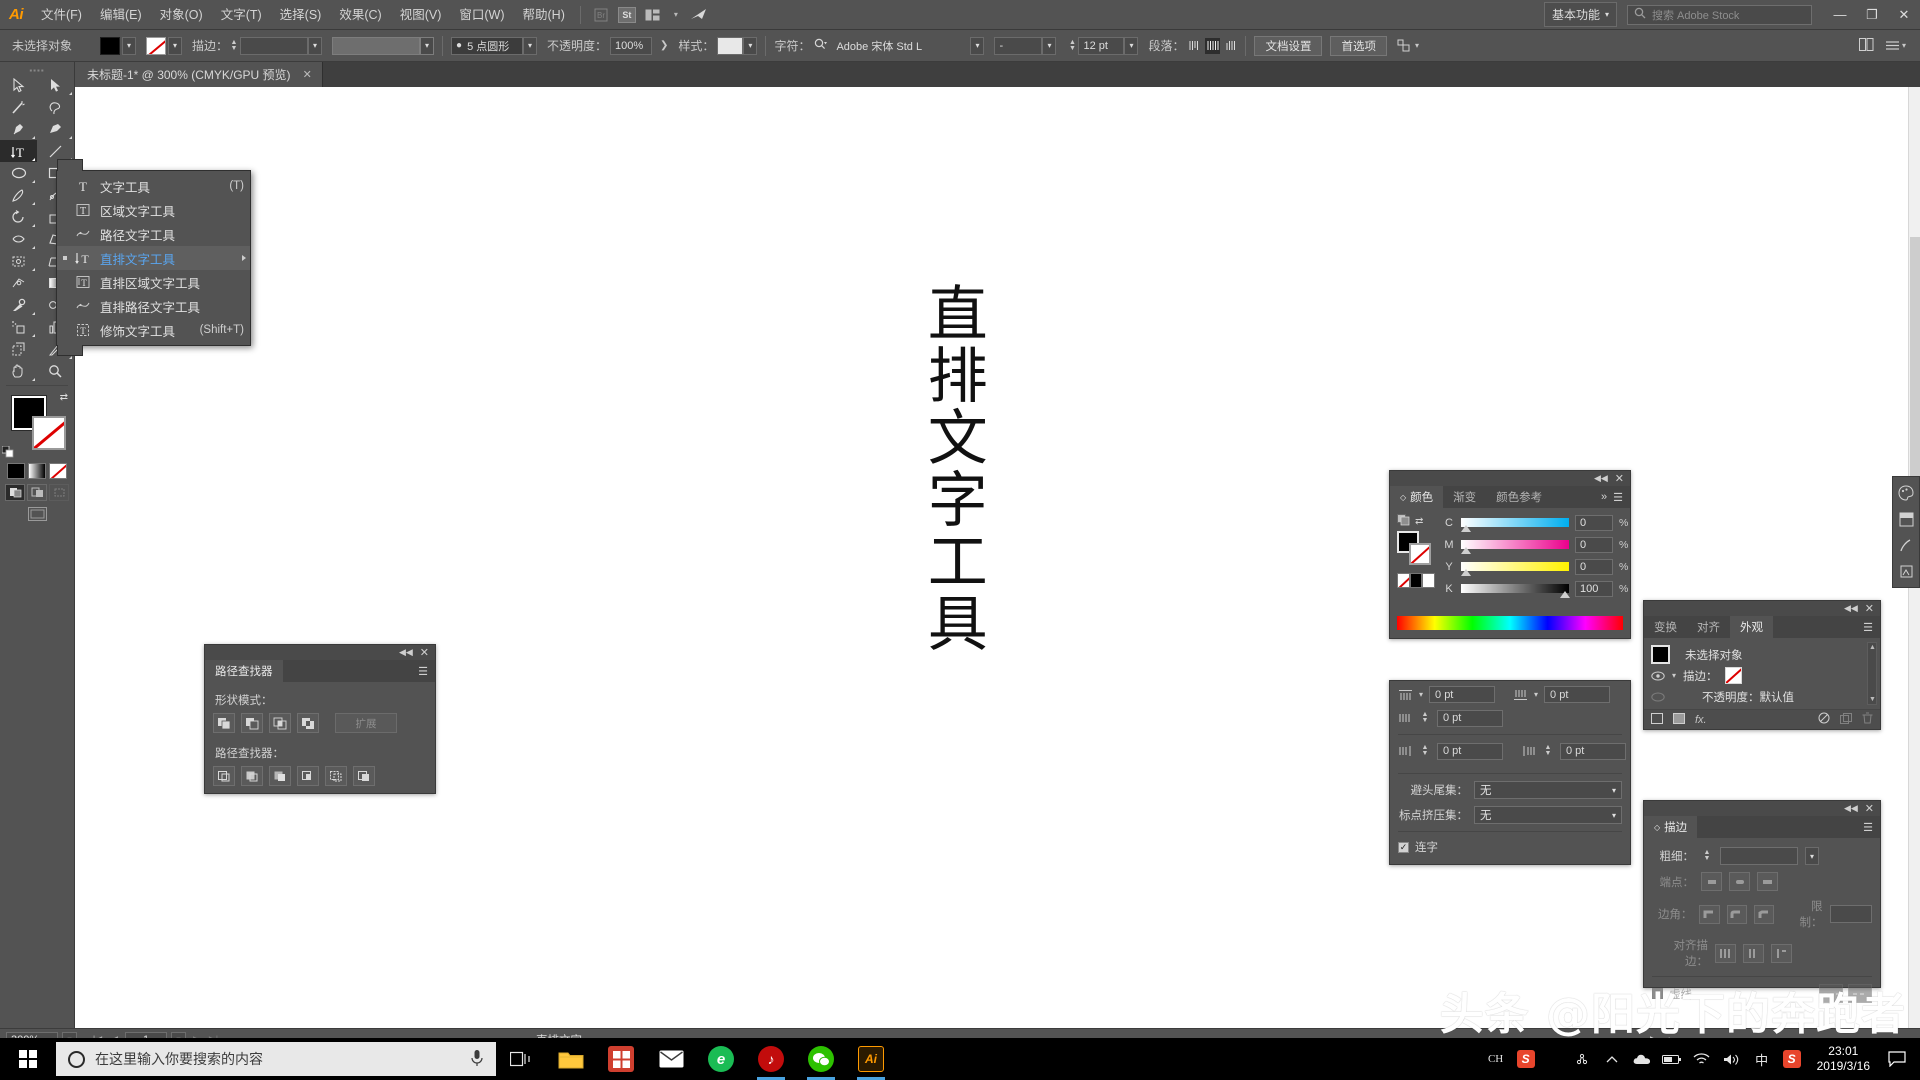 This screenshot has height=1080, width=1920. What do you see at coordinates (1593, 751) in the screenshot?
I see `indent-right-value: 0 pt` at bounding box center [1593, 751].